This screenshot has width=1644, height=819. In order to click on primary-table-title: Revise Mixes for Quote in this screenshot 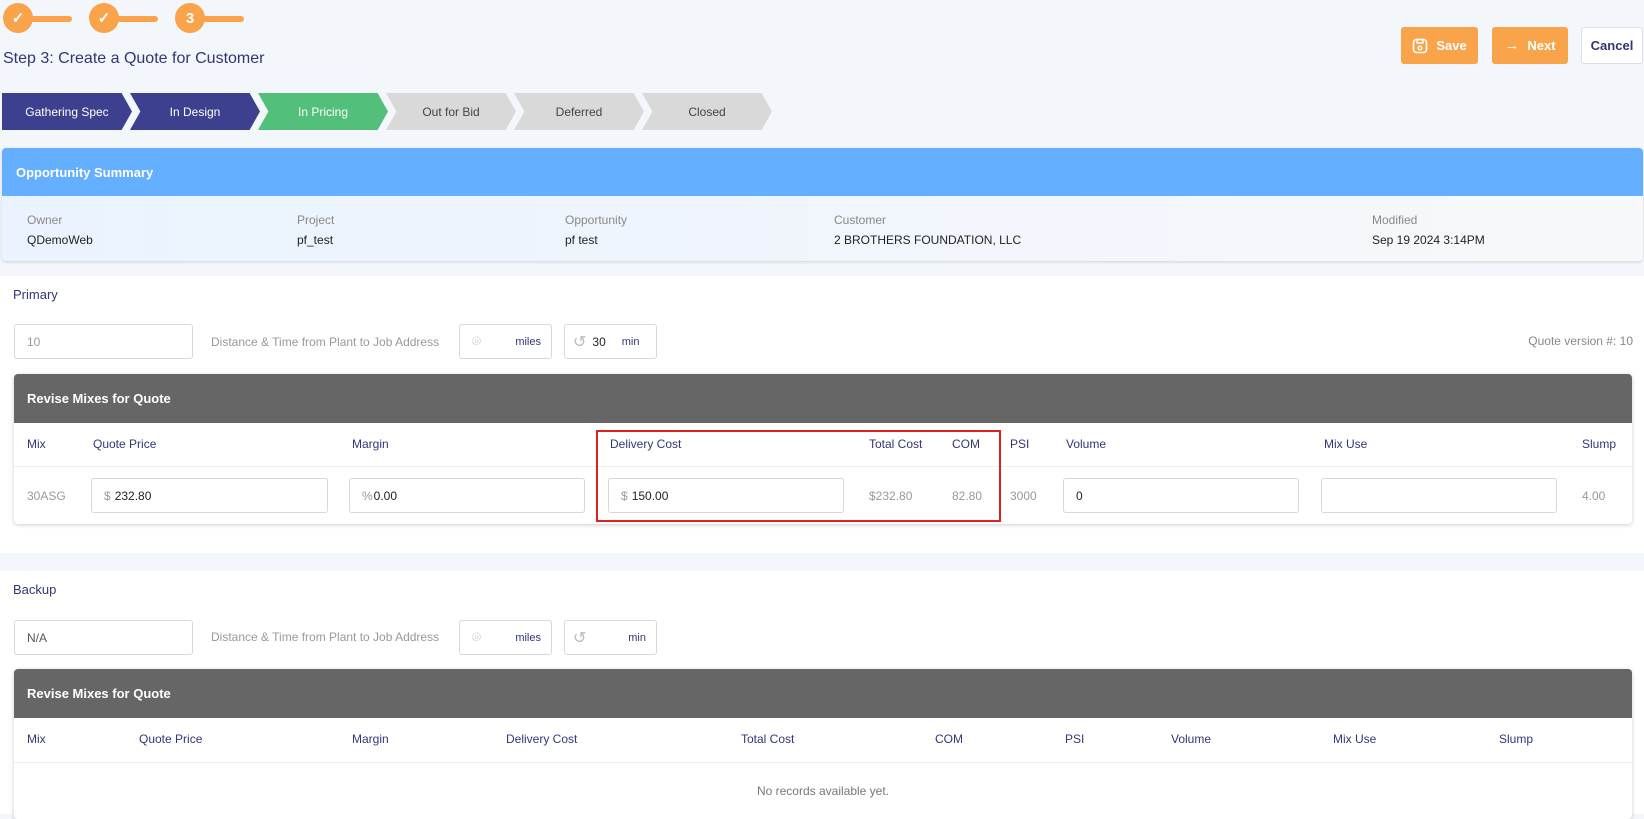, I will do `click(823, 398)`.